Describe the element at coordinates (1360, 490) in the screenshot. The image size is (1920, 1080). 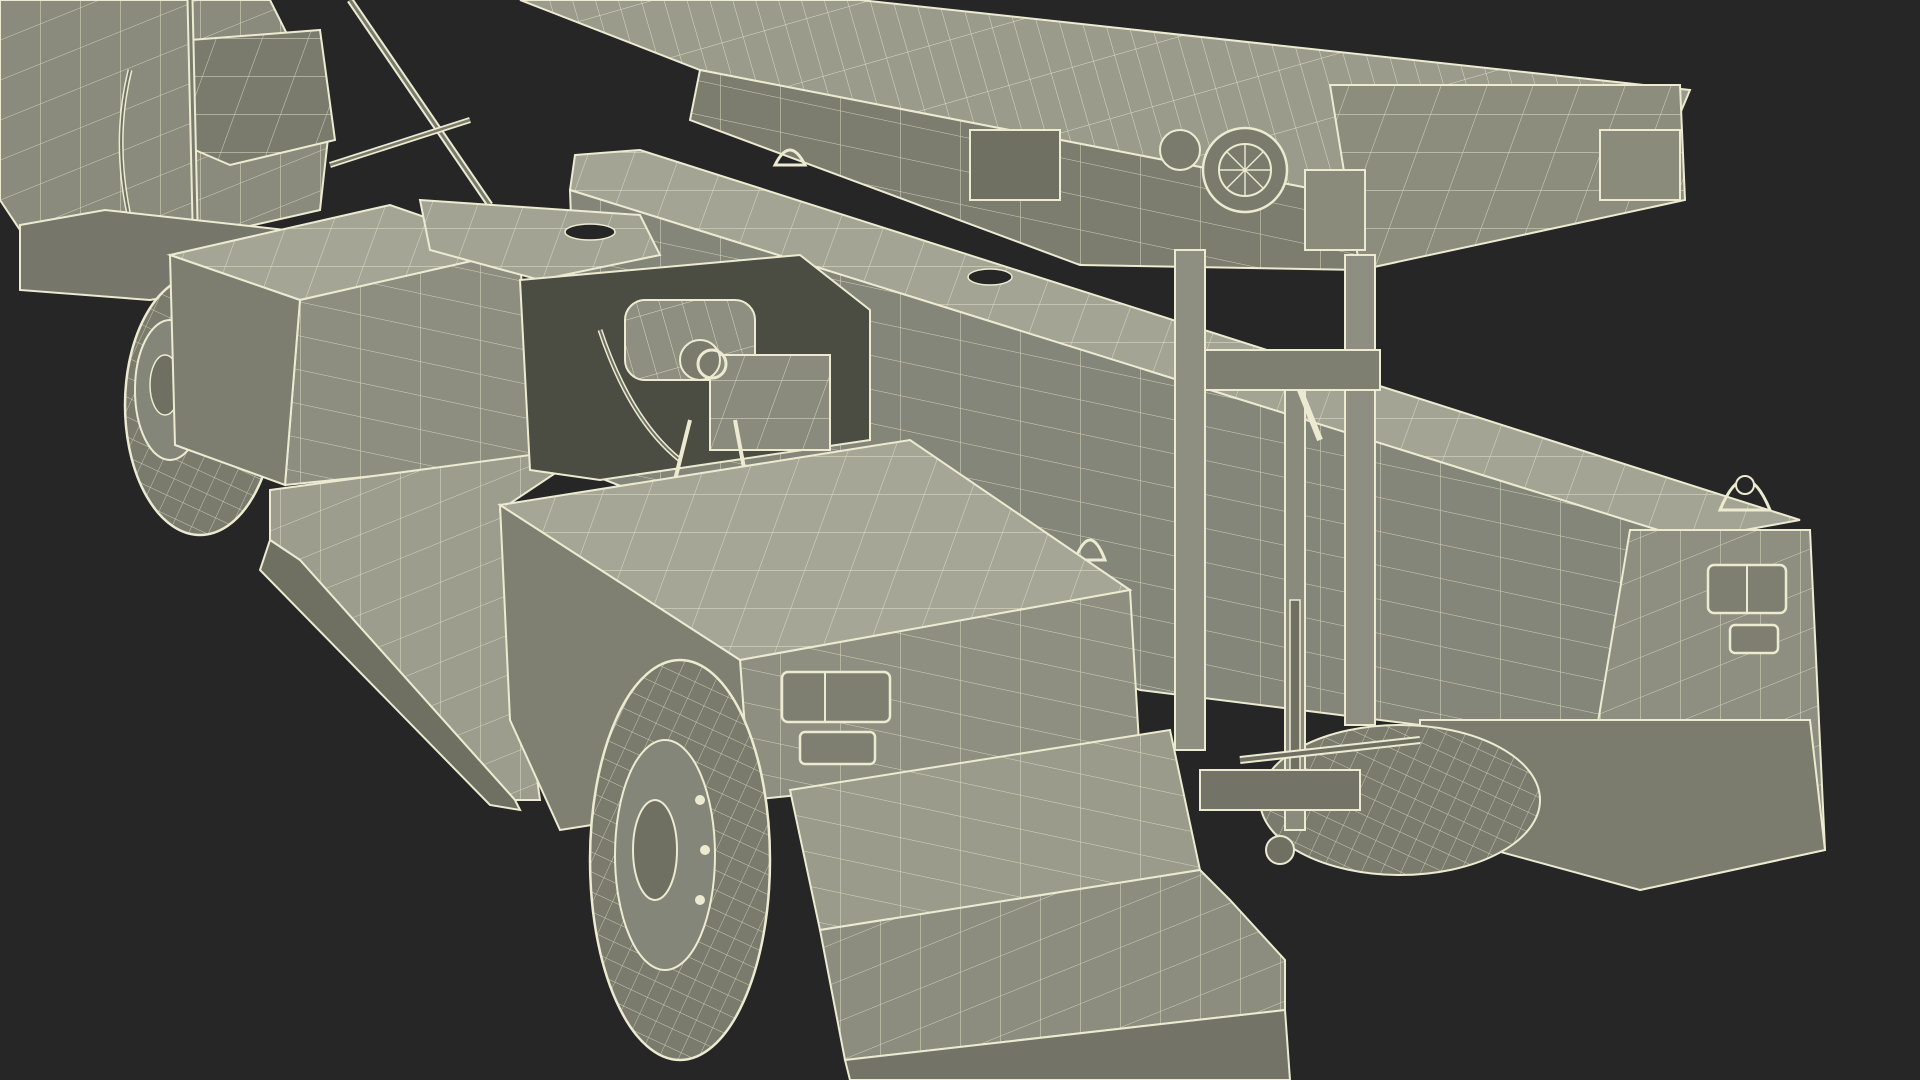
I see `lift-leg-right` at that location.